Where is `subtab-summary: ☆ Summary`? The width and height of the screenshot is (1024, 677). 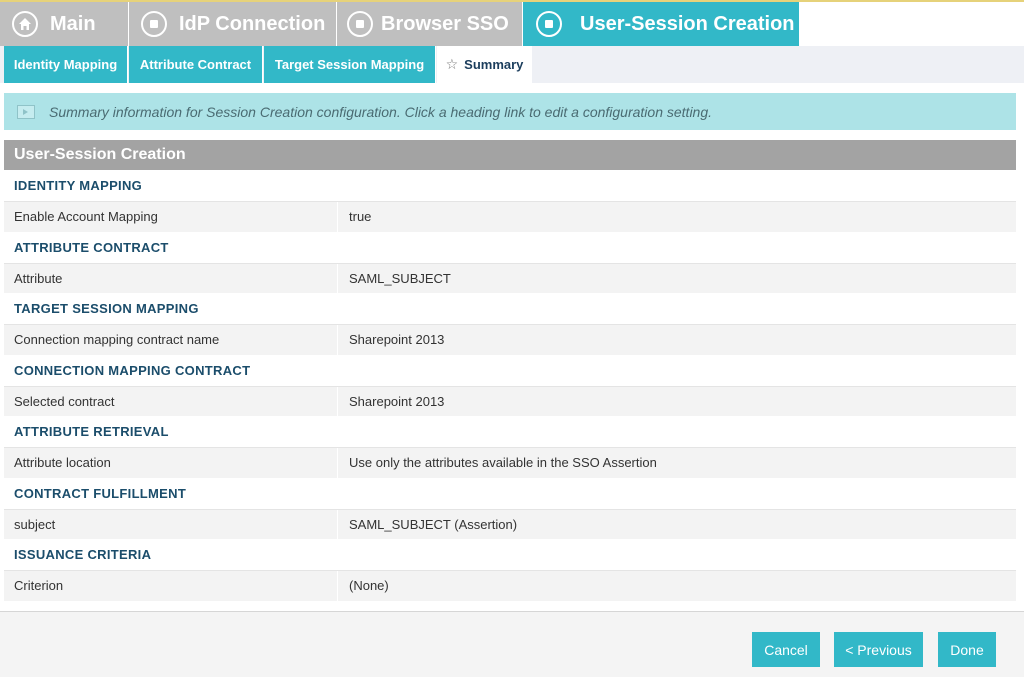
subtab-summary: ☆ Summary is located at coordinates (484, 64).